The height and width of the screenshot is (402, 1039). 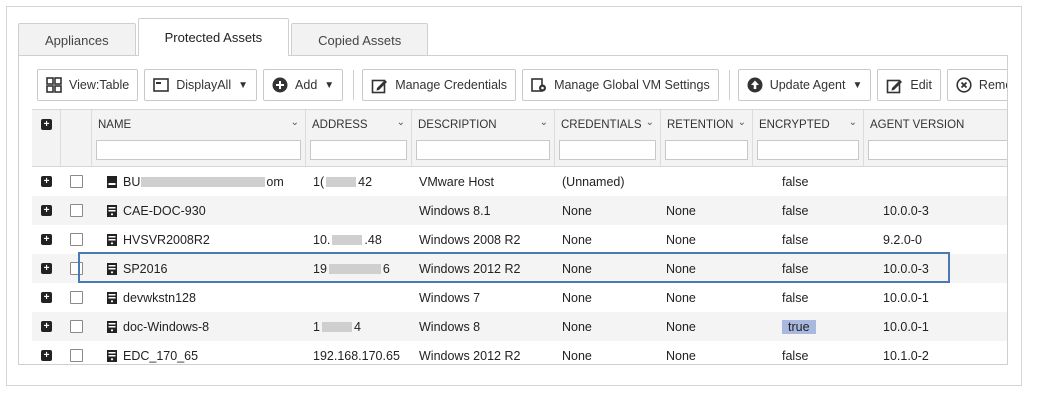 What do you see at coordinates (519, 181) in the screenshot?
I see `table-row: + BU om 1(42 VMware Host (Unnamed) false` at bounding box center [519, 181].